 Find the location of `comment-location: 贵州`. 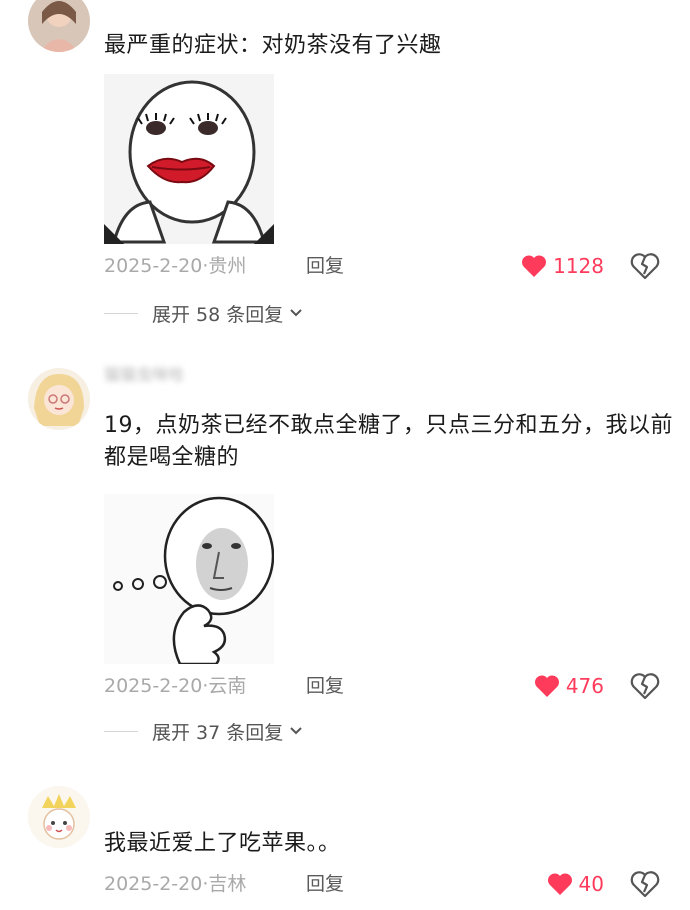

comment-location: 贵州 is located at coordinates (227, 266).